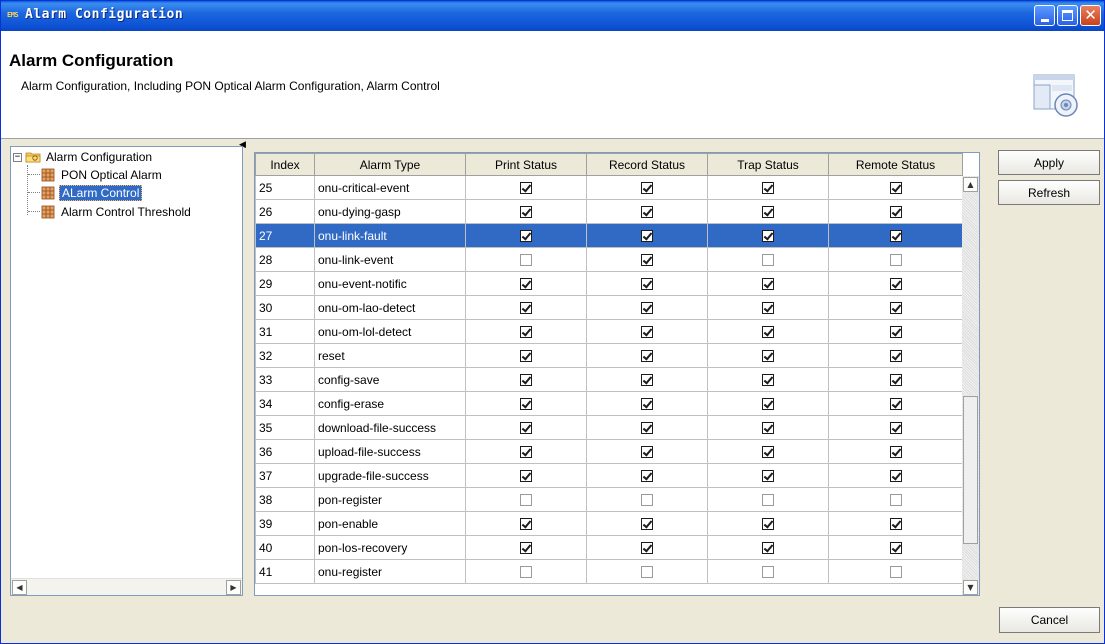 The height and width of the screenshot is (644, 1105). Describe the element at coordinates (609, 259) in the screenshot. I see `table-row: 28 onu-link-event` at that location.